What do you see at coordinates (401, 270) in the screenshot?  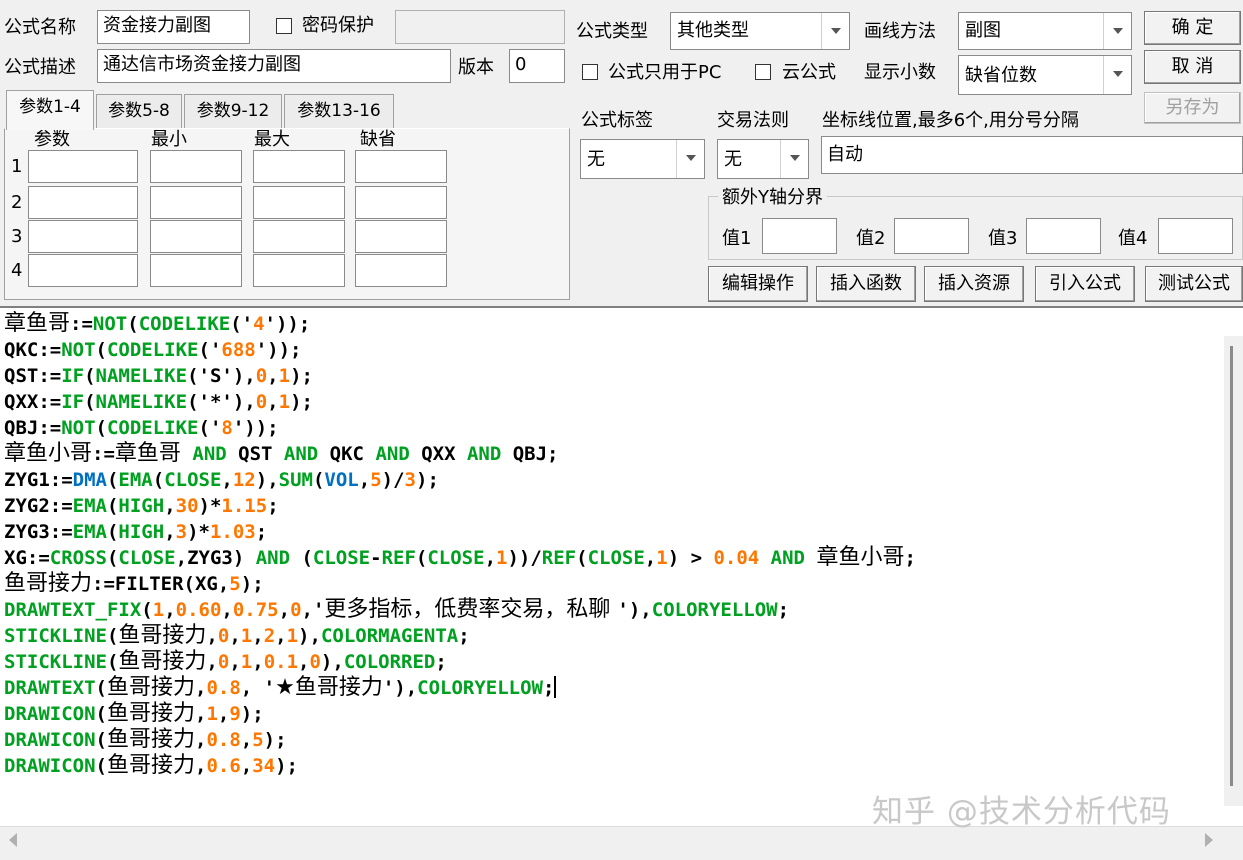 I see `param-4-default` at bounding box center [401, 270].